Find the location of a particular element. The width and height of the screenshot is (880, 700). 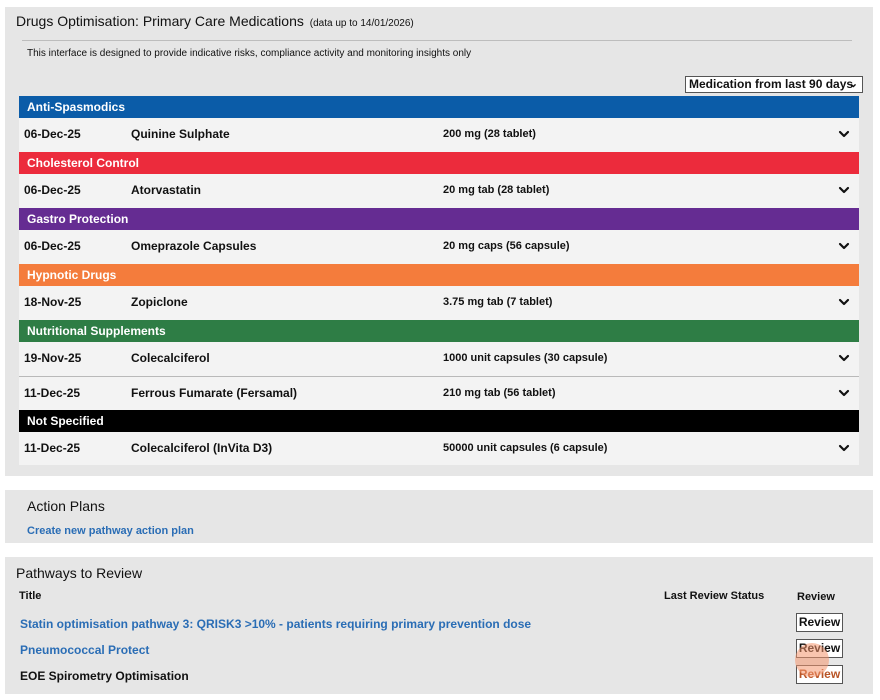

pathway-title-link: Pneumococcal Protect is located at coordinates (84, 650).